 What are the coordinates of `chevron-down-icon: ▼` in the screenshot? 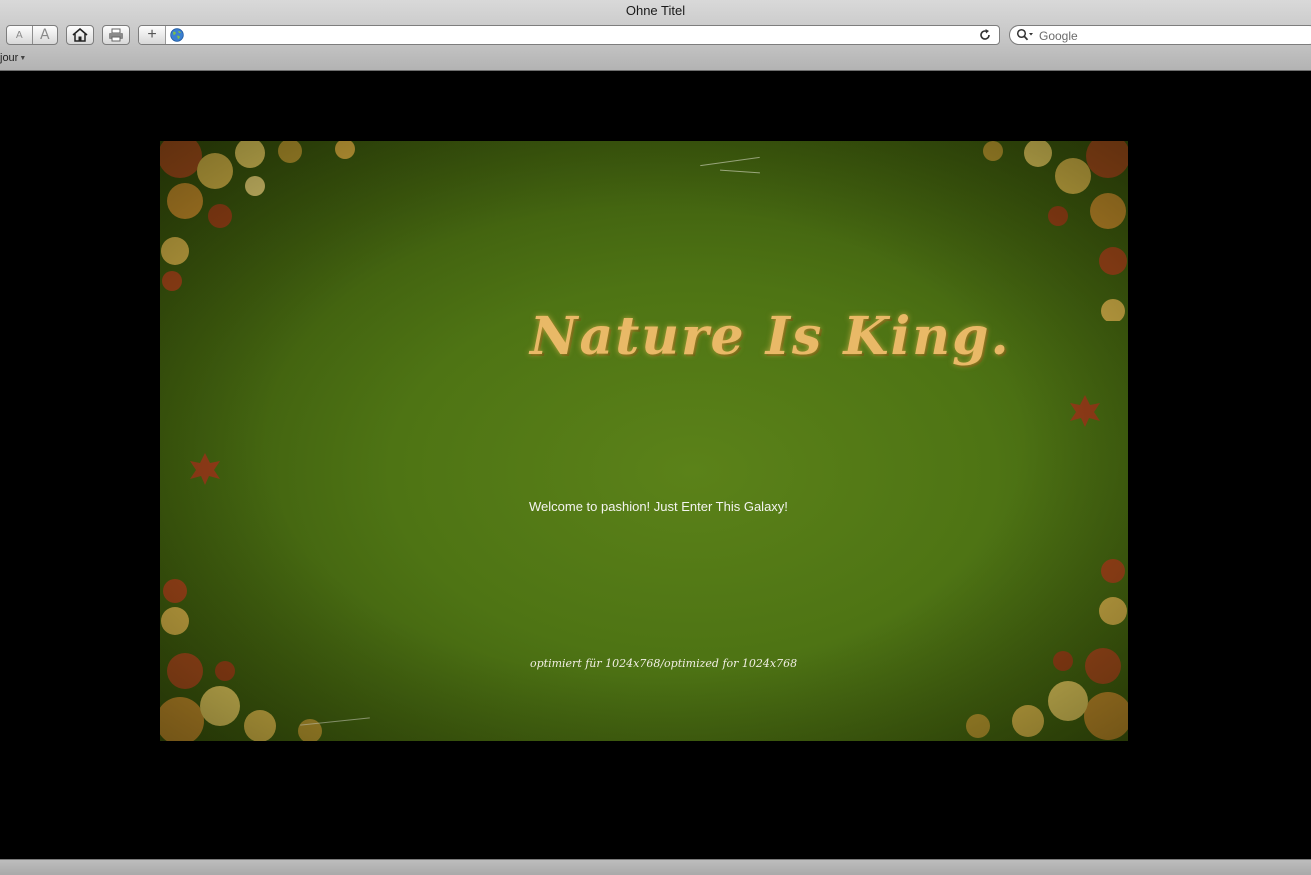 It's located at (23, 58).